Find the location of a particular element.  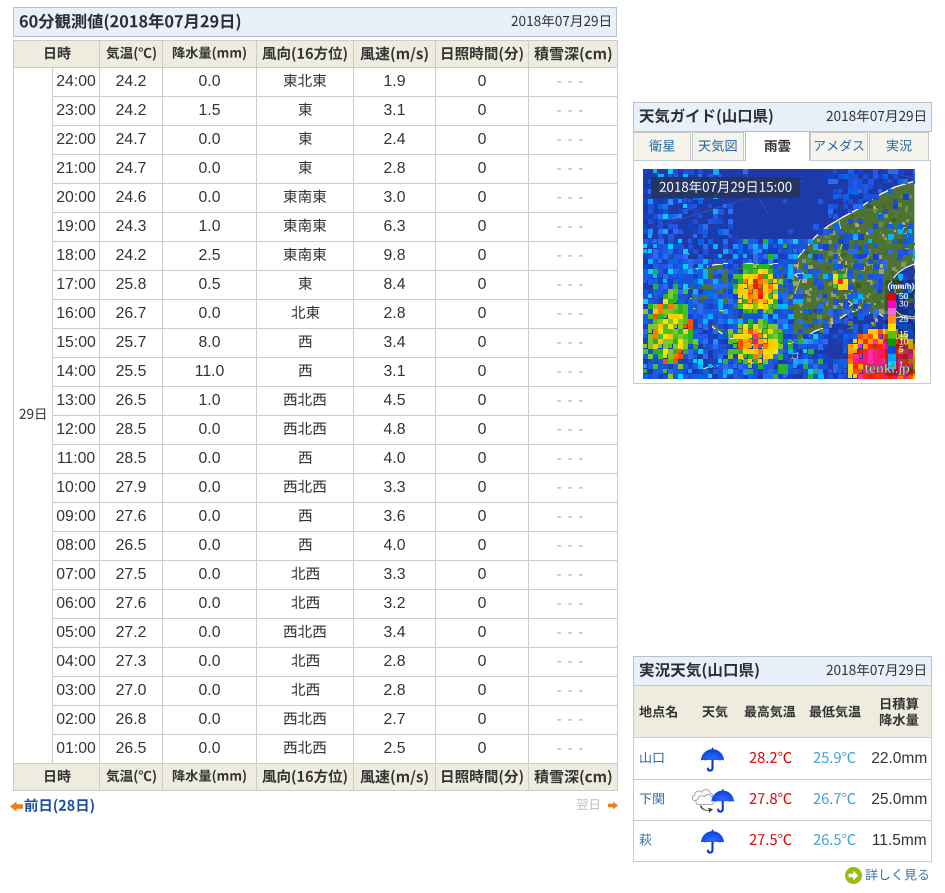

svg-text: 5 is located at coordinates (901, 349).